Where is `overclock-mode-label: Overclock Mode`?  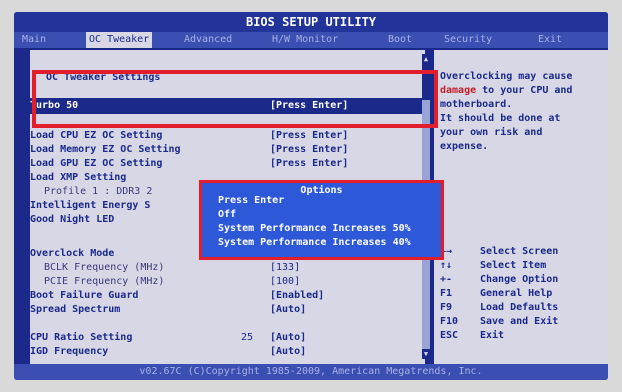 overclock-mode-label: Overclock Mode is located at coordinates (72, 253).